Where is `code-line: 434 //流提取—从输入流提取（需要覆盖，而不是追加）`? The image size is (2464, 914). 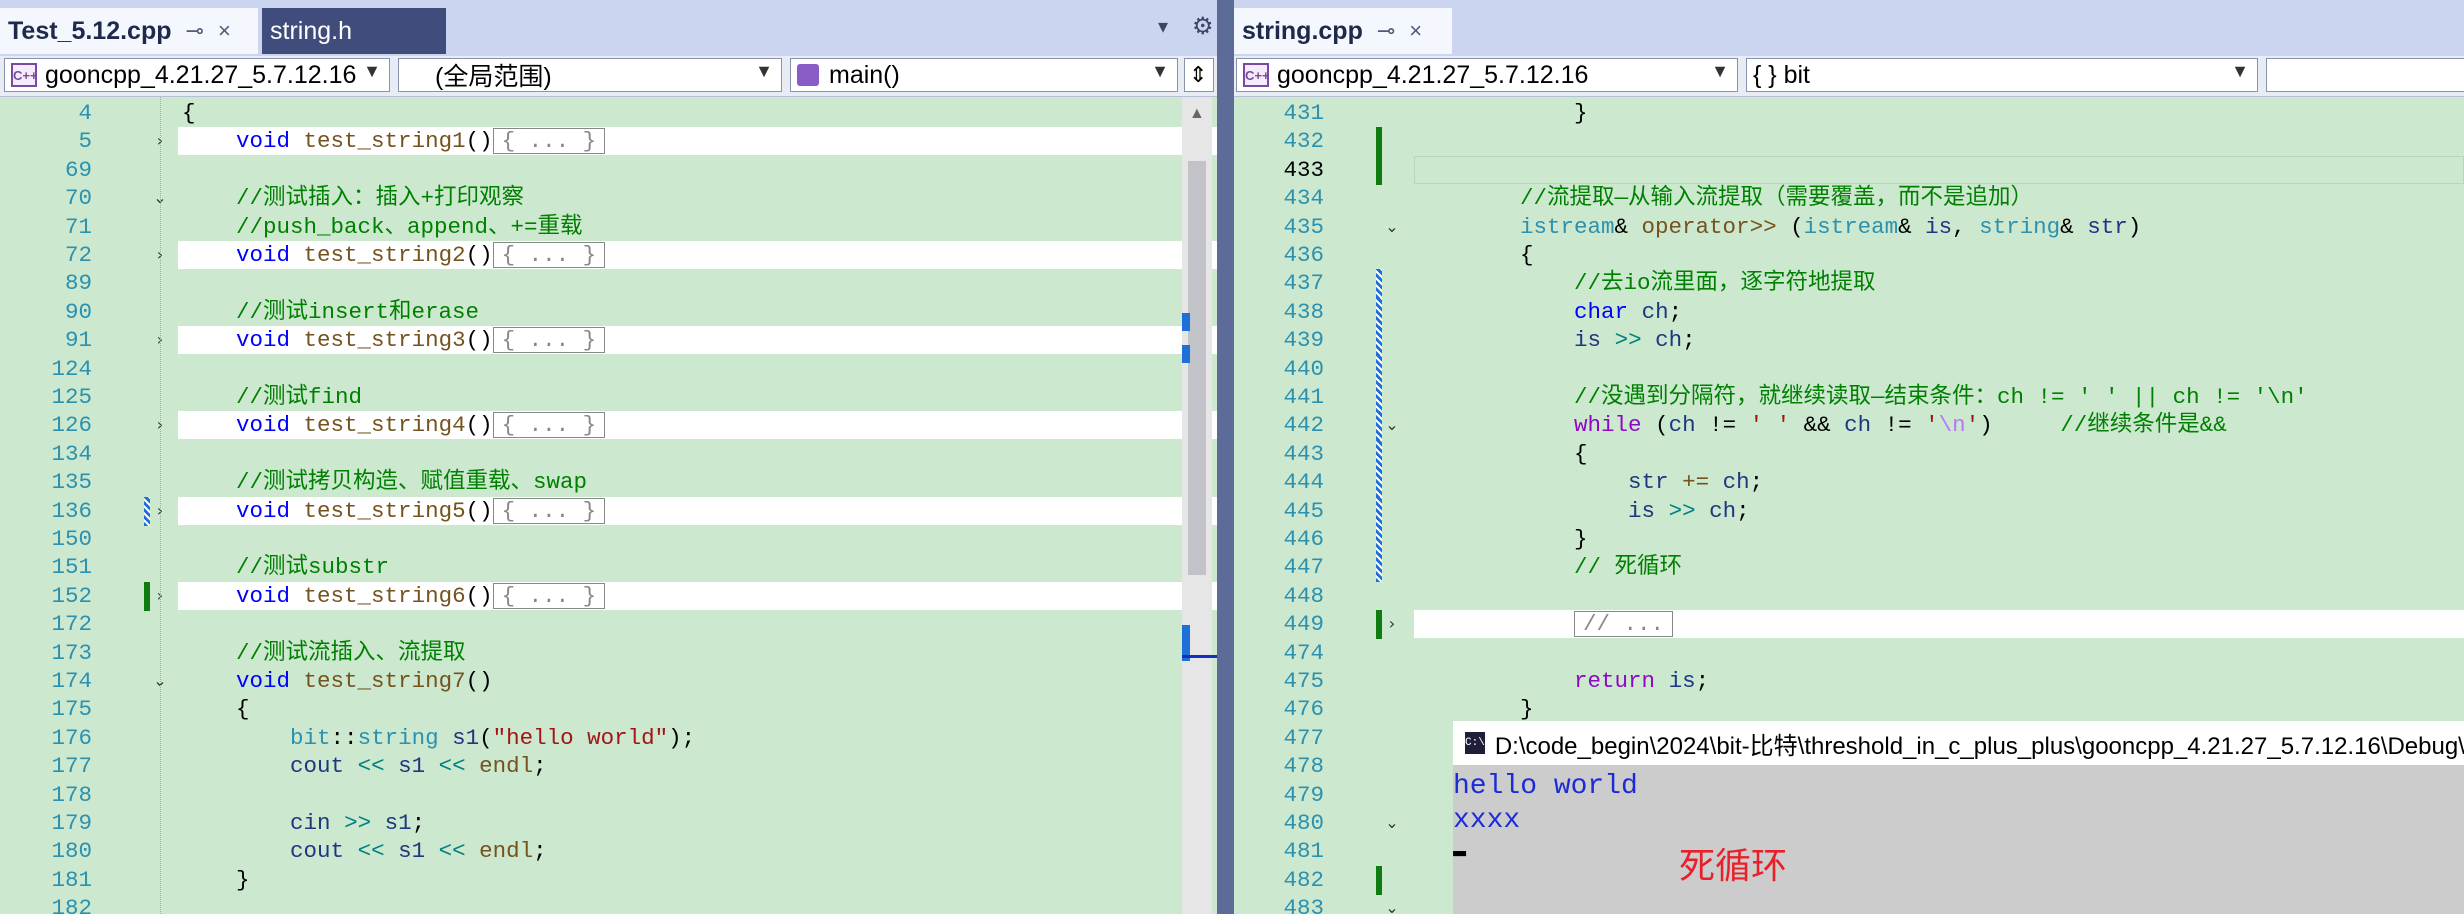 code-line: 434 //流提取—从输入流提取（需要覆盖，而不是追加） is located at coordinates (1849, 198).